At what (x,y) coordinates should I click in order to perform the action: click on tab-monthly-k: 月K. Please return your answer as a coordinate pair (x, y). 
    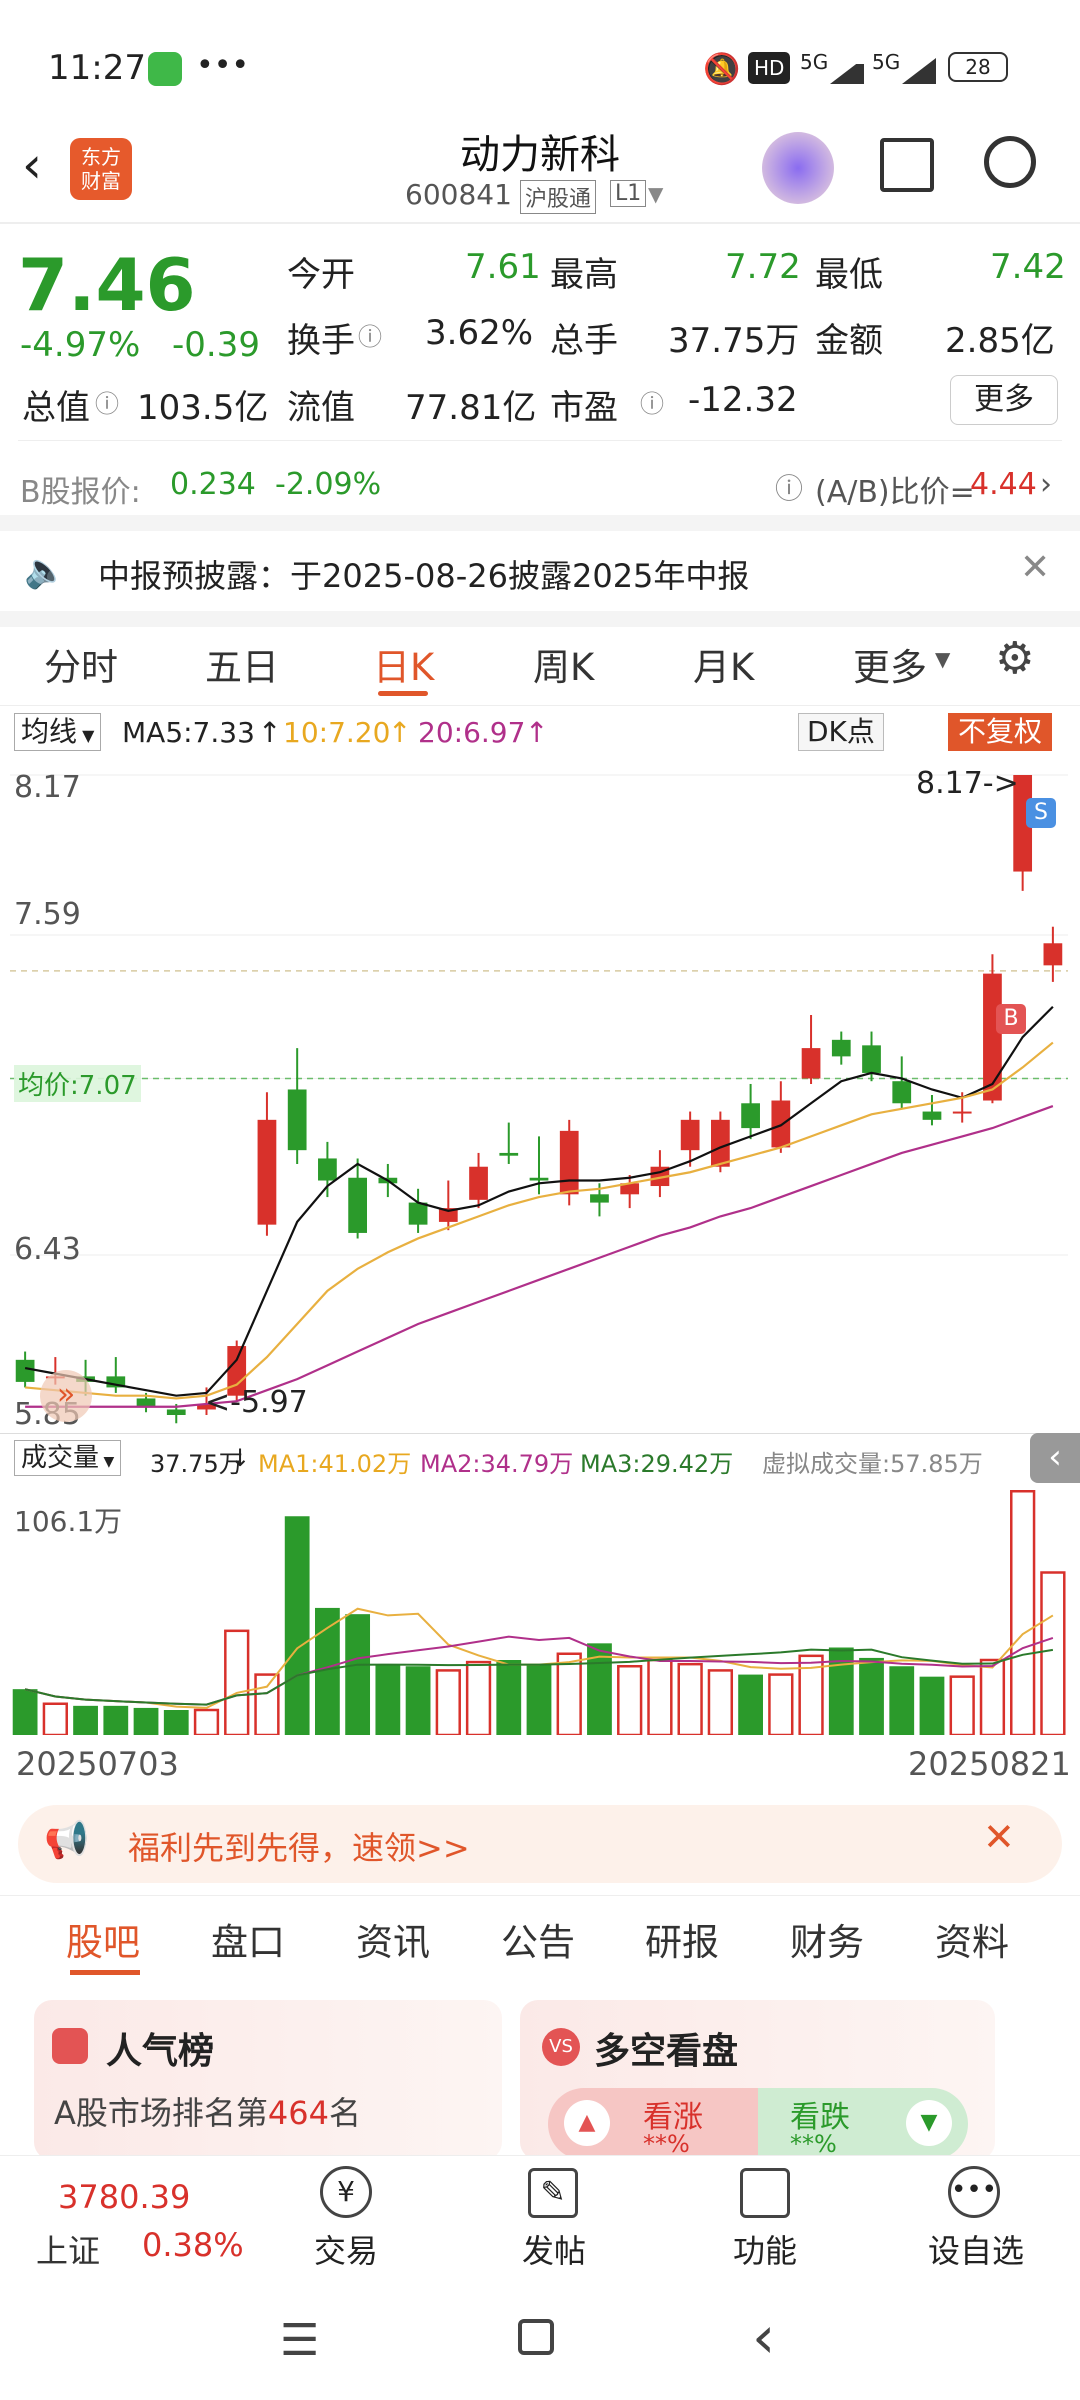
    Looking at the image, I should click on (723, 664).